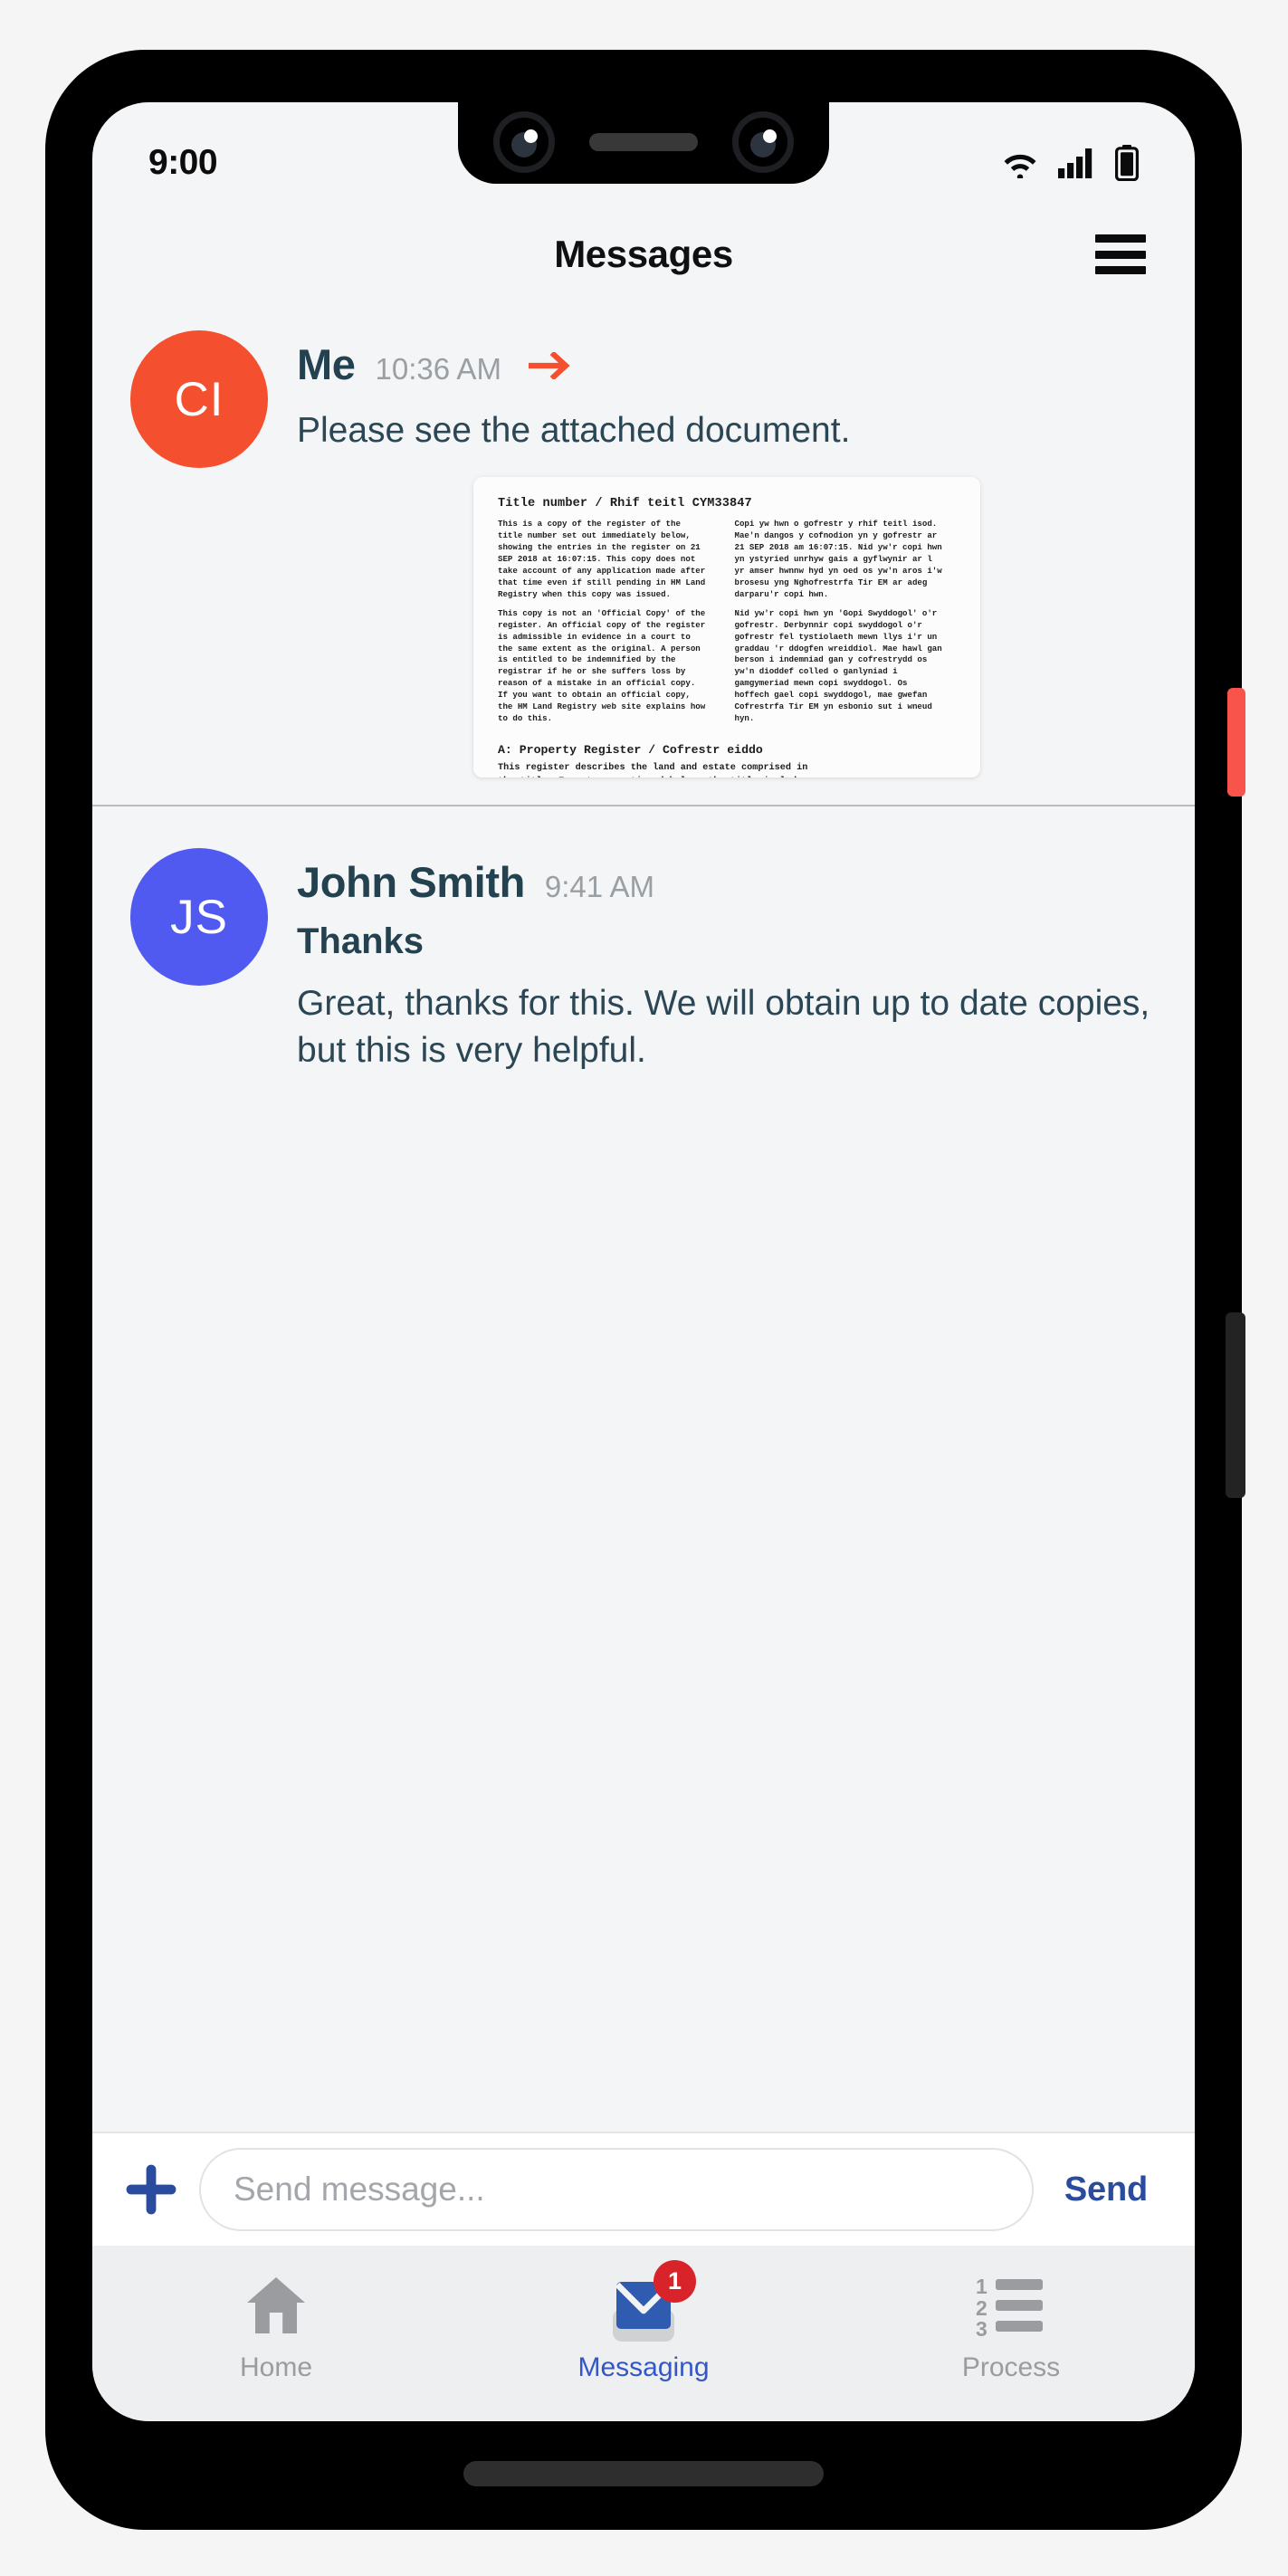 The width and height of the screenshot is (1288, 2576). I want to click on document-section-title: A: Property Register / Cofrestr eiddo, so click(631, 750).